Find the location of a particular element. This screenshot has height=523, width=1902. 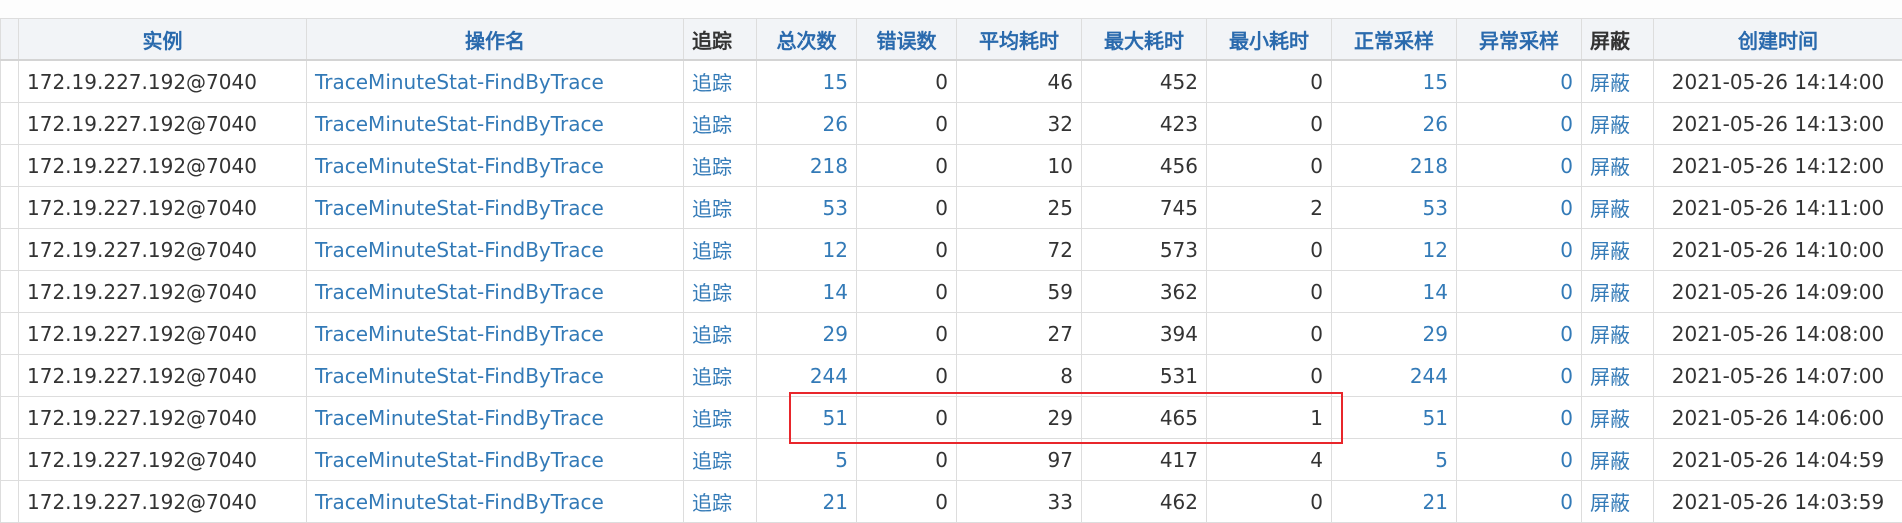

normal-samples-link: 14 is located at coordinates (1394, 292).